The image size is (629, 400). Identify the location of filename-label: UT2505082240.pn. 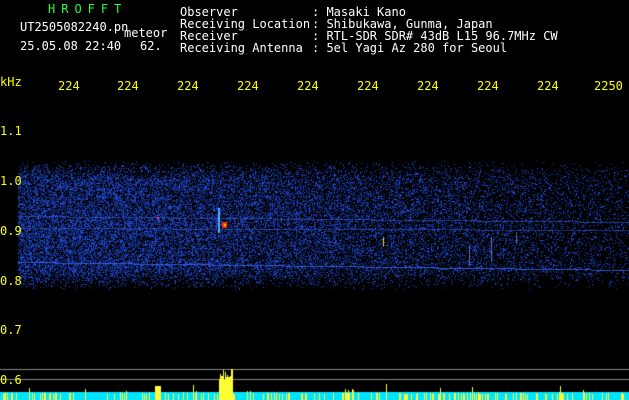
(74, 27).